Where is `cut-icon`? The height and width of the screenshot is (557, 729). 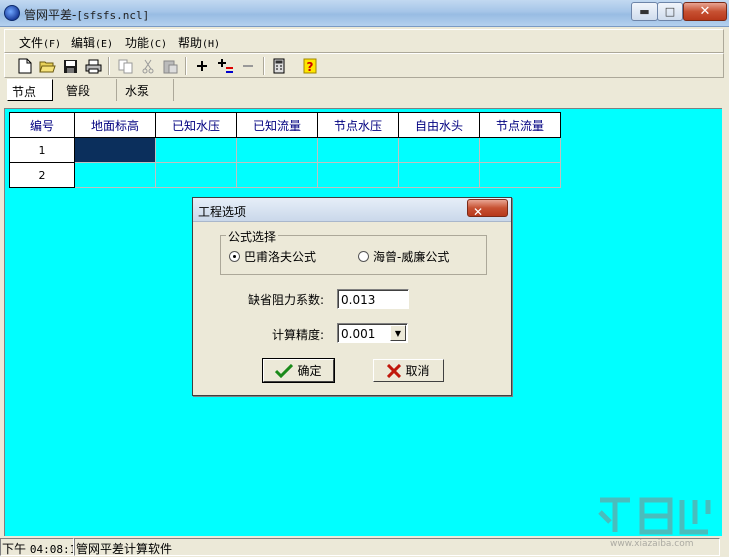 cut-icon is located at coordinates (148, 66).